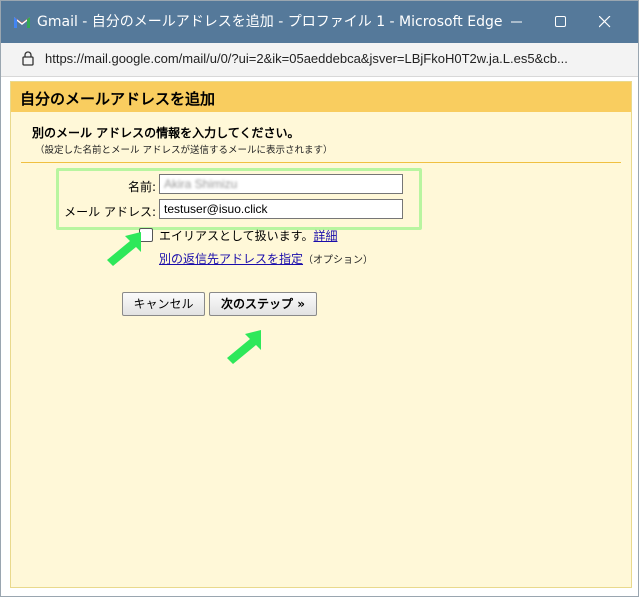 The height and width of the screenshot is (597, 639). I want to click on dialog-title: 自分のメールアドレスを追加, so click(118, 99).